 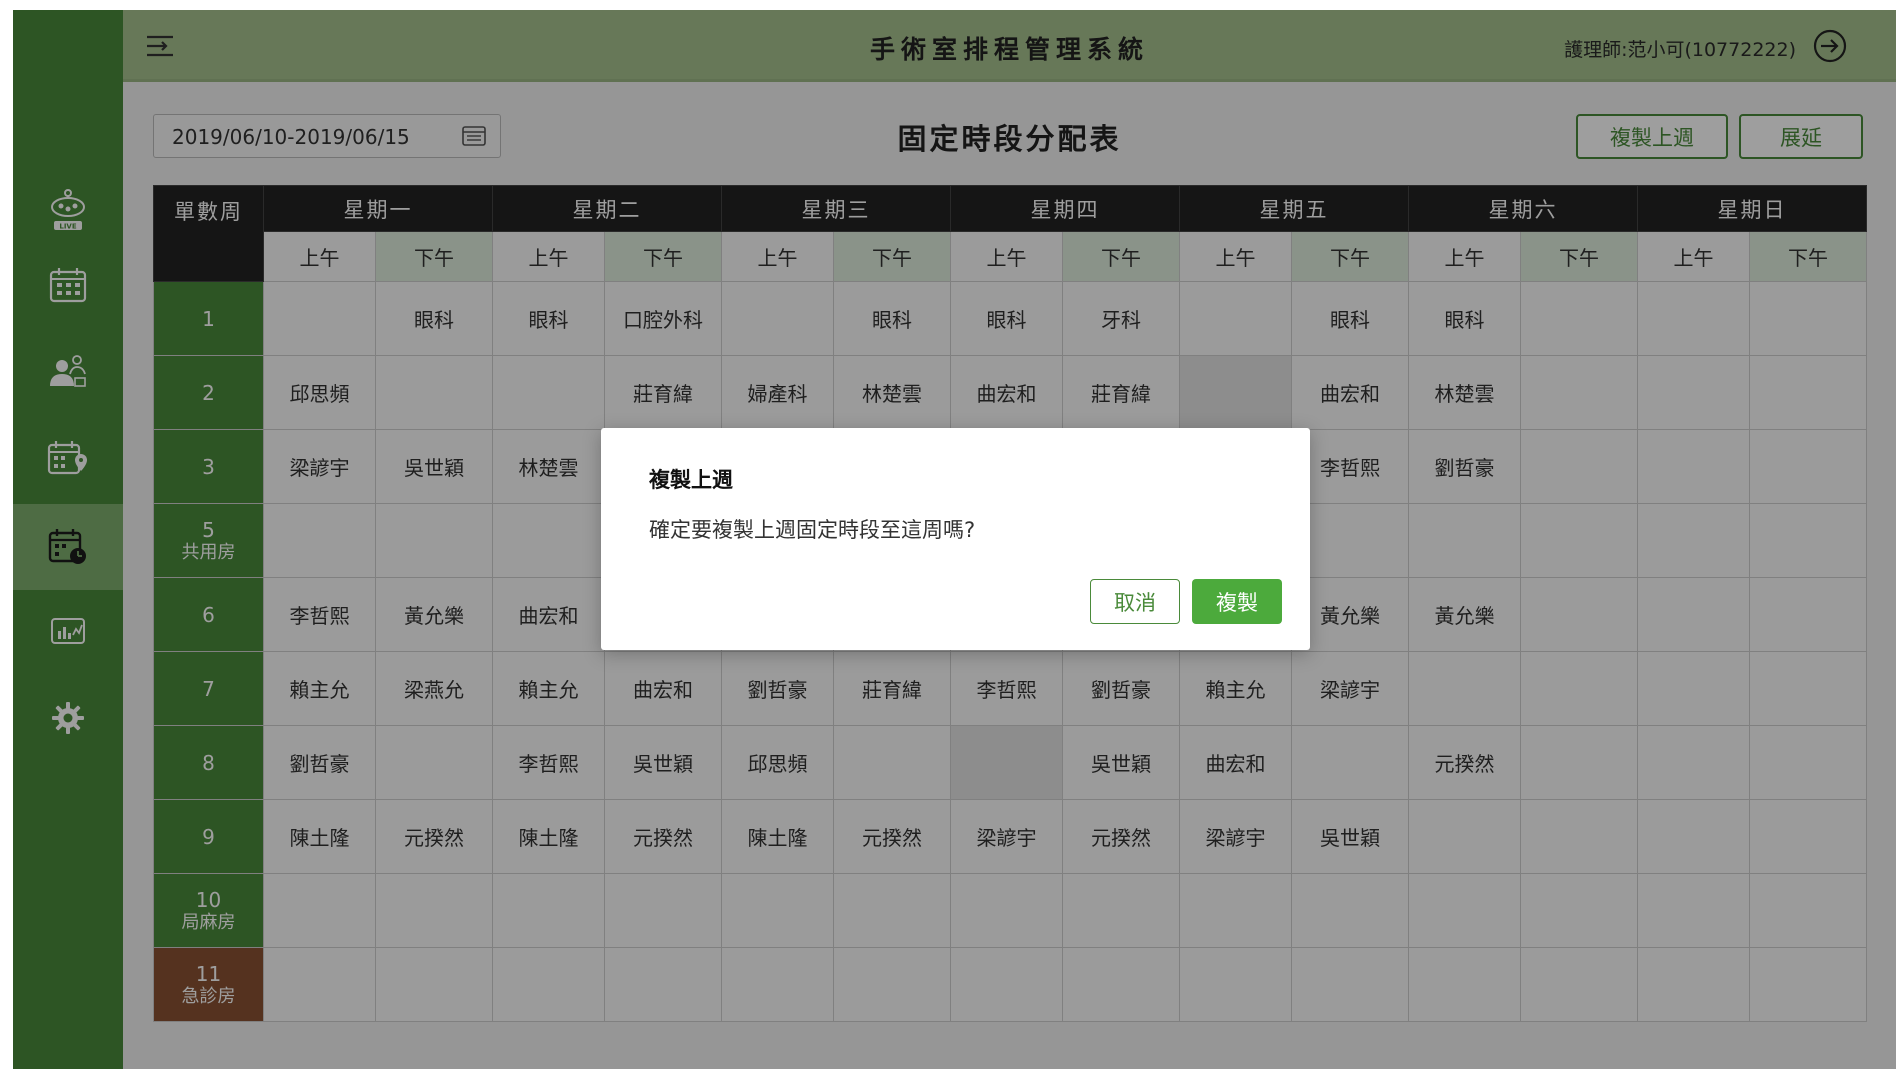 I want to click on cancel-button: 取消, so click(x=1135, y=601).